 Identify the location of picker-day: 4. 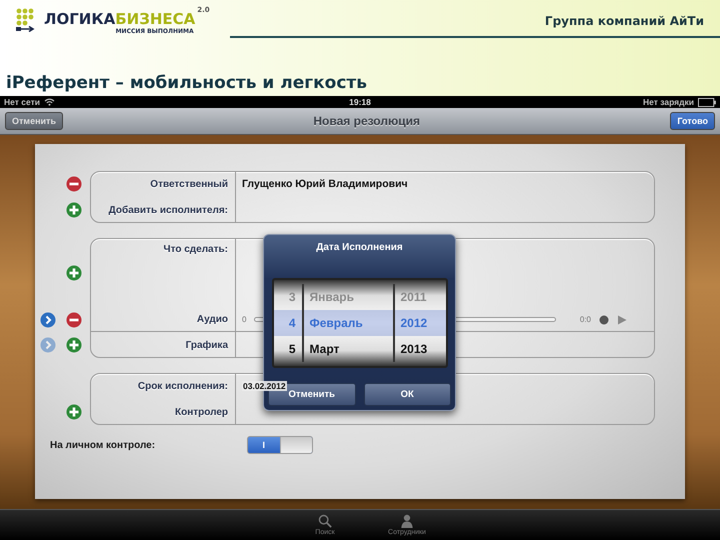
(289, 323).